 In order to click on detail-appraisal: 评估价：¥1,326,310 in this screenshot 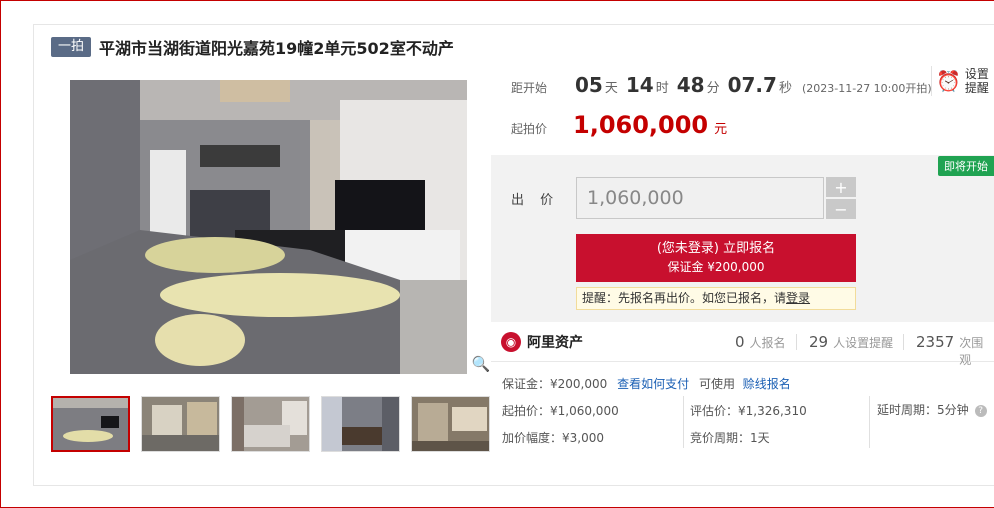, I will do `click(748, 411)`.